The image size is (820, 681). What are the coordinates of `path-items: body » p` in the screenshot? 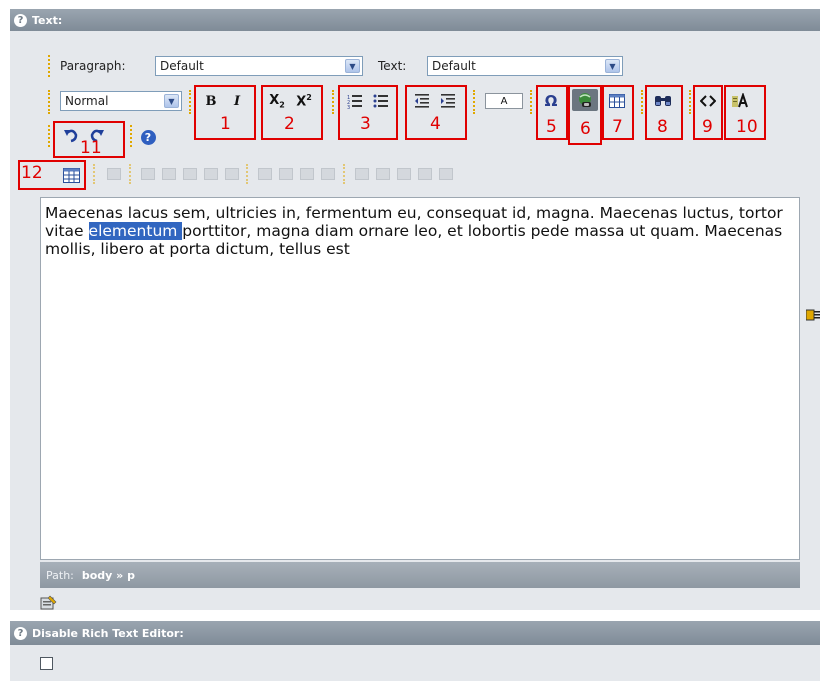 It's located at (108, 575).